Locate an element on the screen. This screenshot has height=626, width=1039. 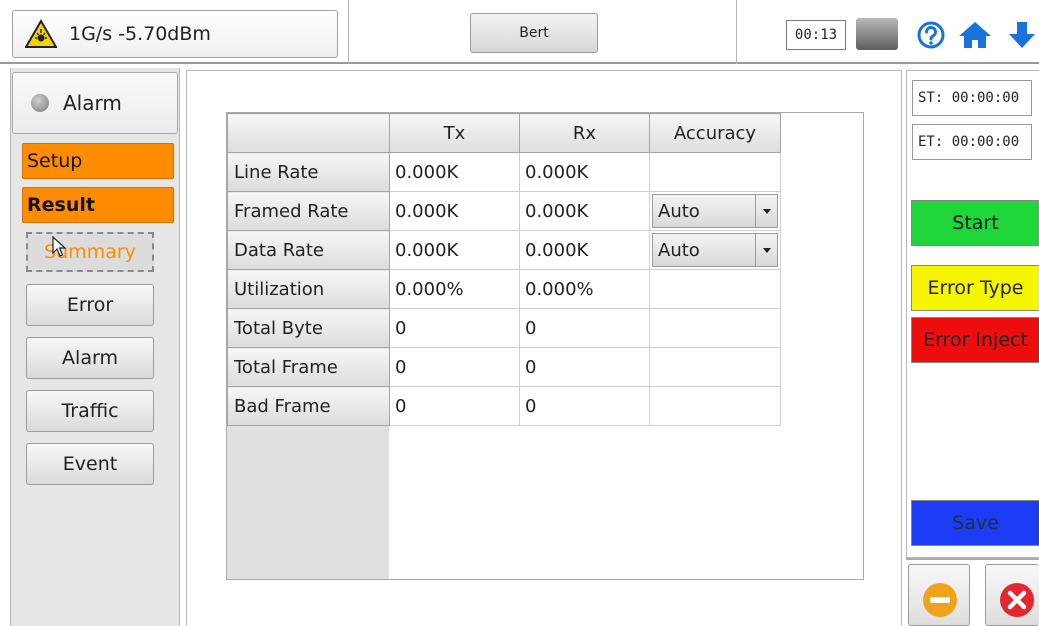
rx-value: 0.000% is located at coordinates (584, 289).